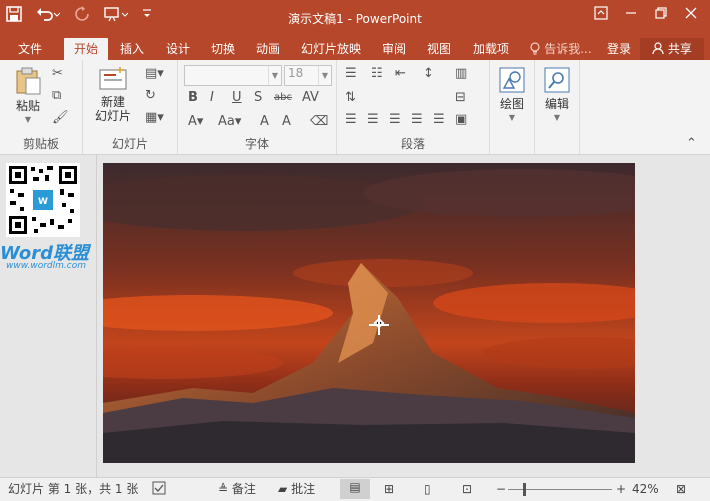  Describe the element at coordinates (331, 49) in the screenshot. I see `tab-slideshow: 幻灯片放映` at that location.